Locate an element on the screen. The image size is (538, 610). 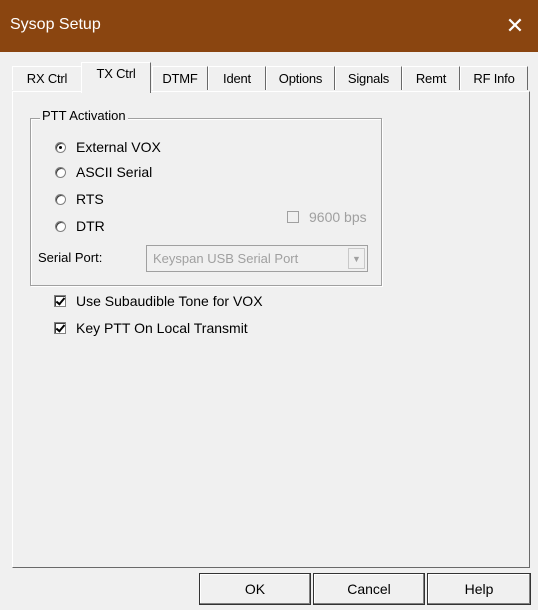
radio-label: DTR is located at coordinates (90, 226).